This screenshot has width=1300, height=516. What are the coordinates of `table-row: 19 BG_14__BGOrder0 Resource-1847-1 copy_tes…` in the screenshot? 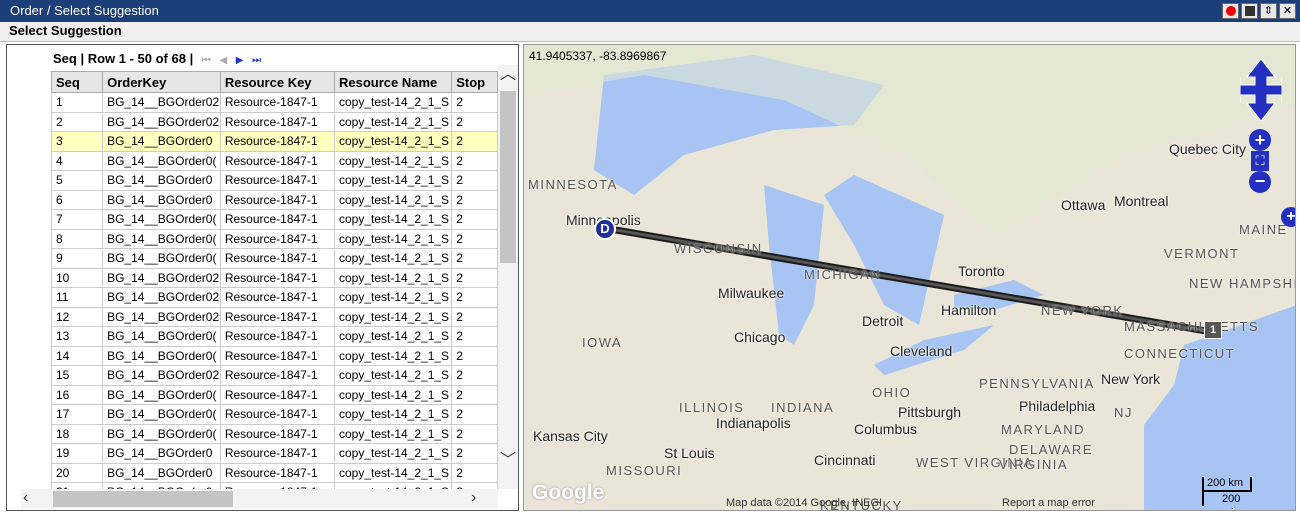 It's located at (274, 453).